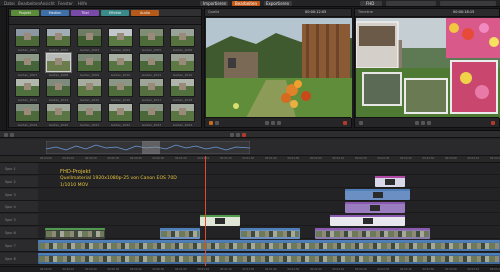  What do you see at coordinates (205, 211) in the screenshot?
I see `timeline-playhead` at bounding box center [205, 211].